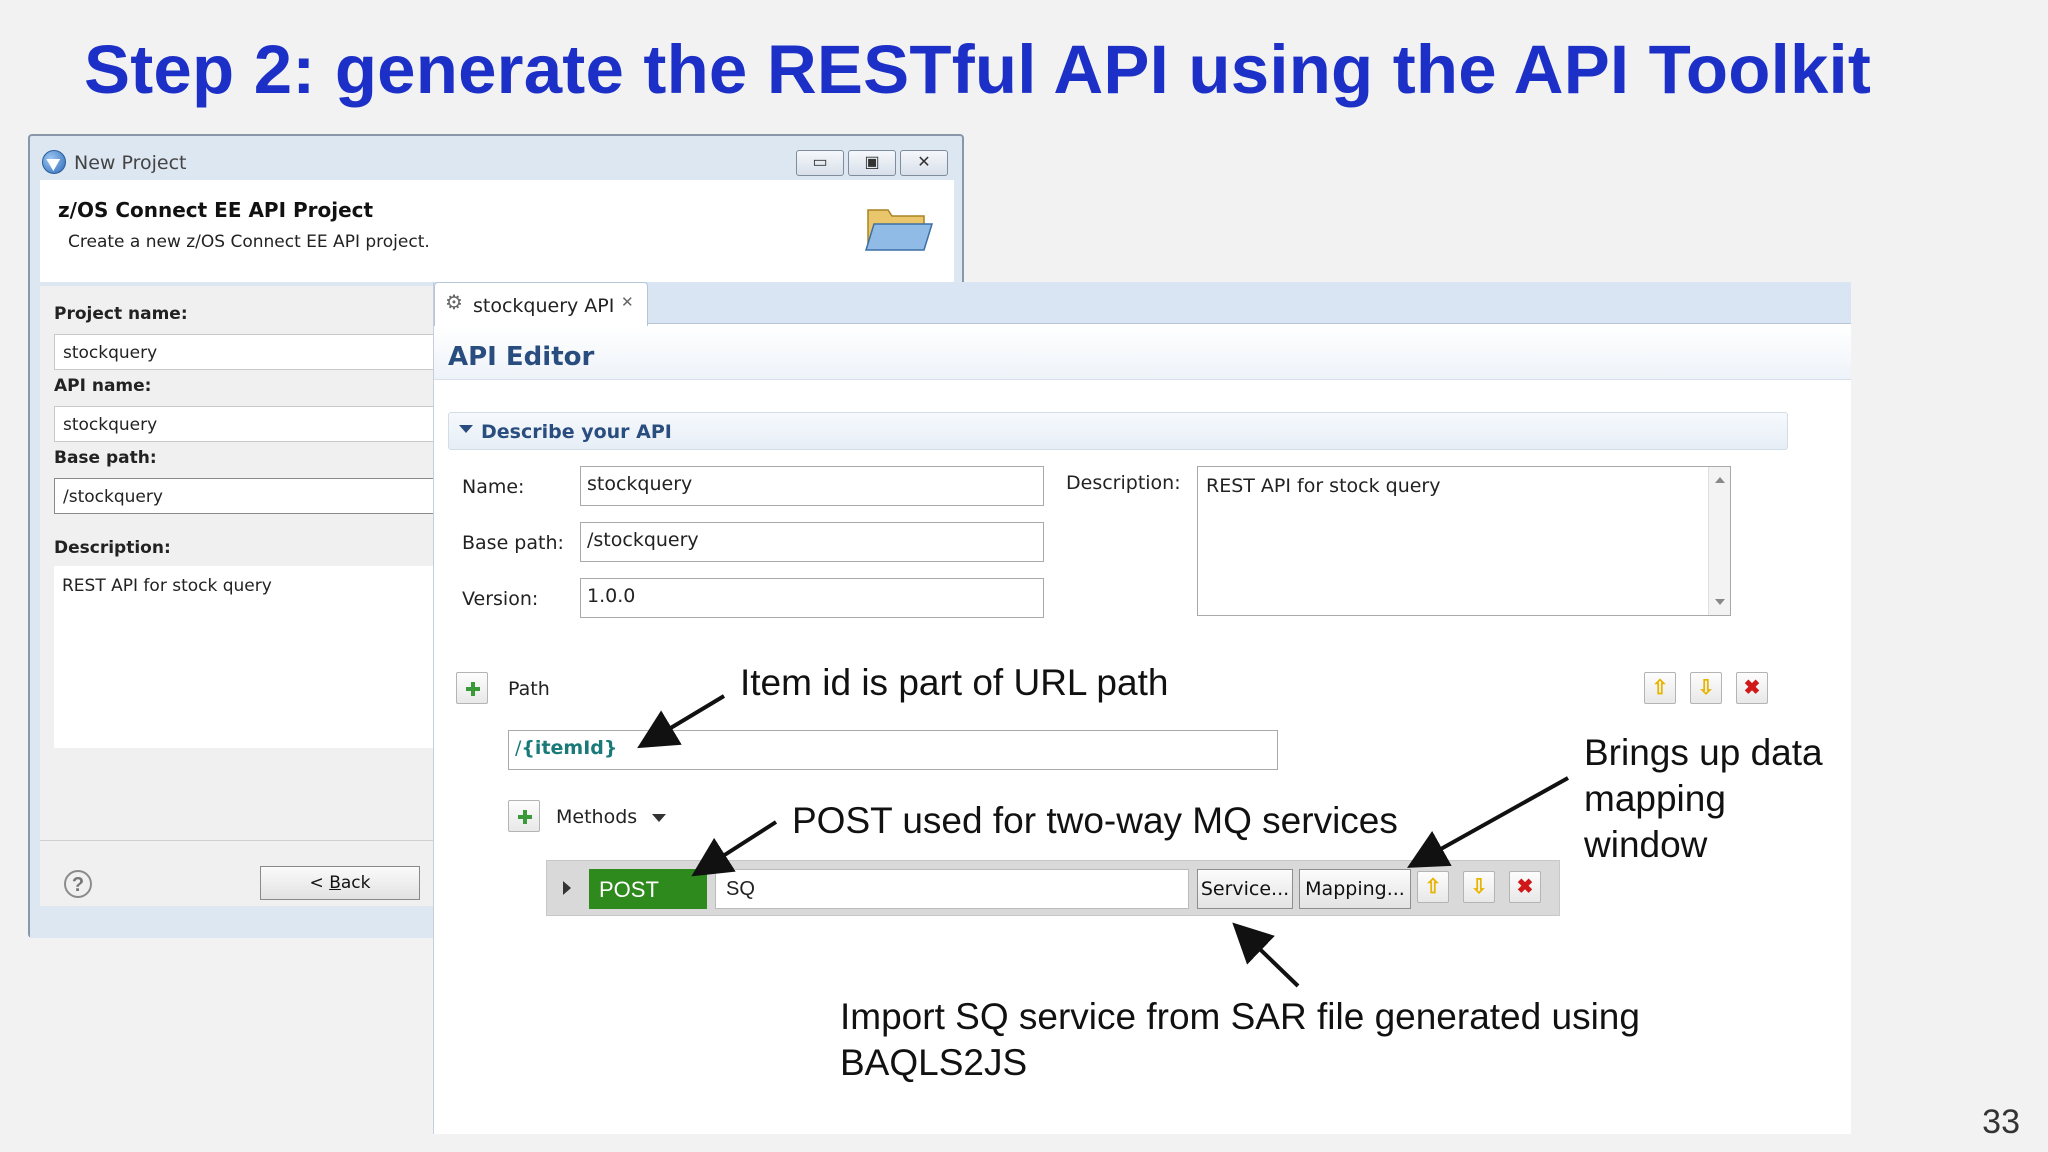 This screenshot has height=1152, width=2048. I want to click on name-label: Name:, so click(493, 487).